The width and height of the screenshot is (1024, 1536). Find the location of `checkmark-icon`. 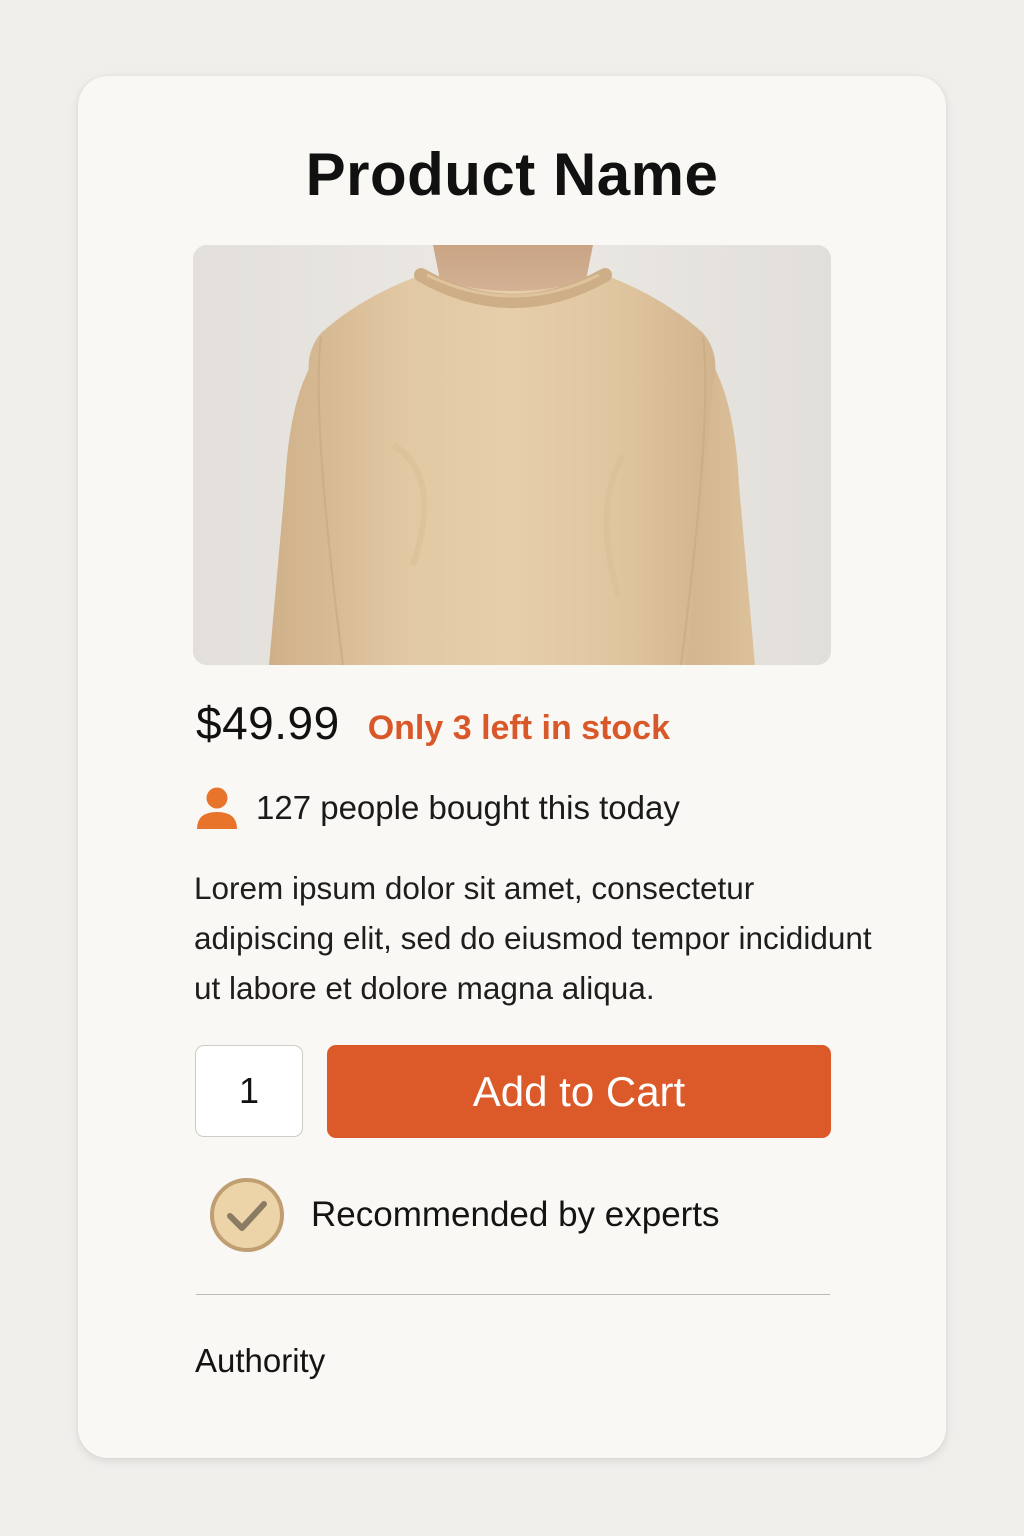

checkmark-icon is located at coordinates (247, 1215).